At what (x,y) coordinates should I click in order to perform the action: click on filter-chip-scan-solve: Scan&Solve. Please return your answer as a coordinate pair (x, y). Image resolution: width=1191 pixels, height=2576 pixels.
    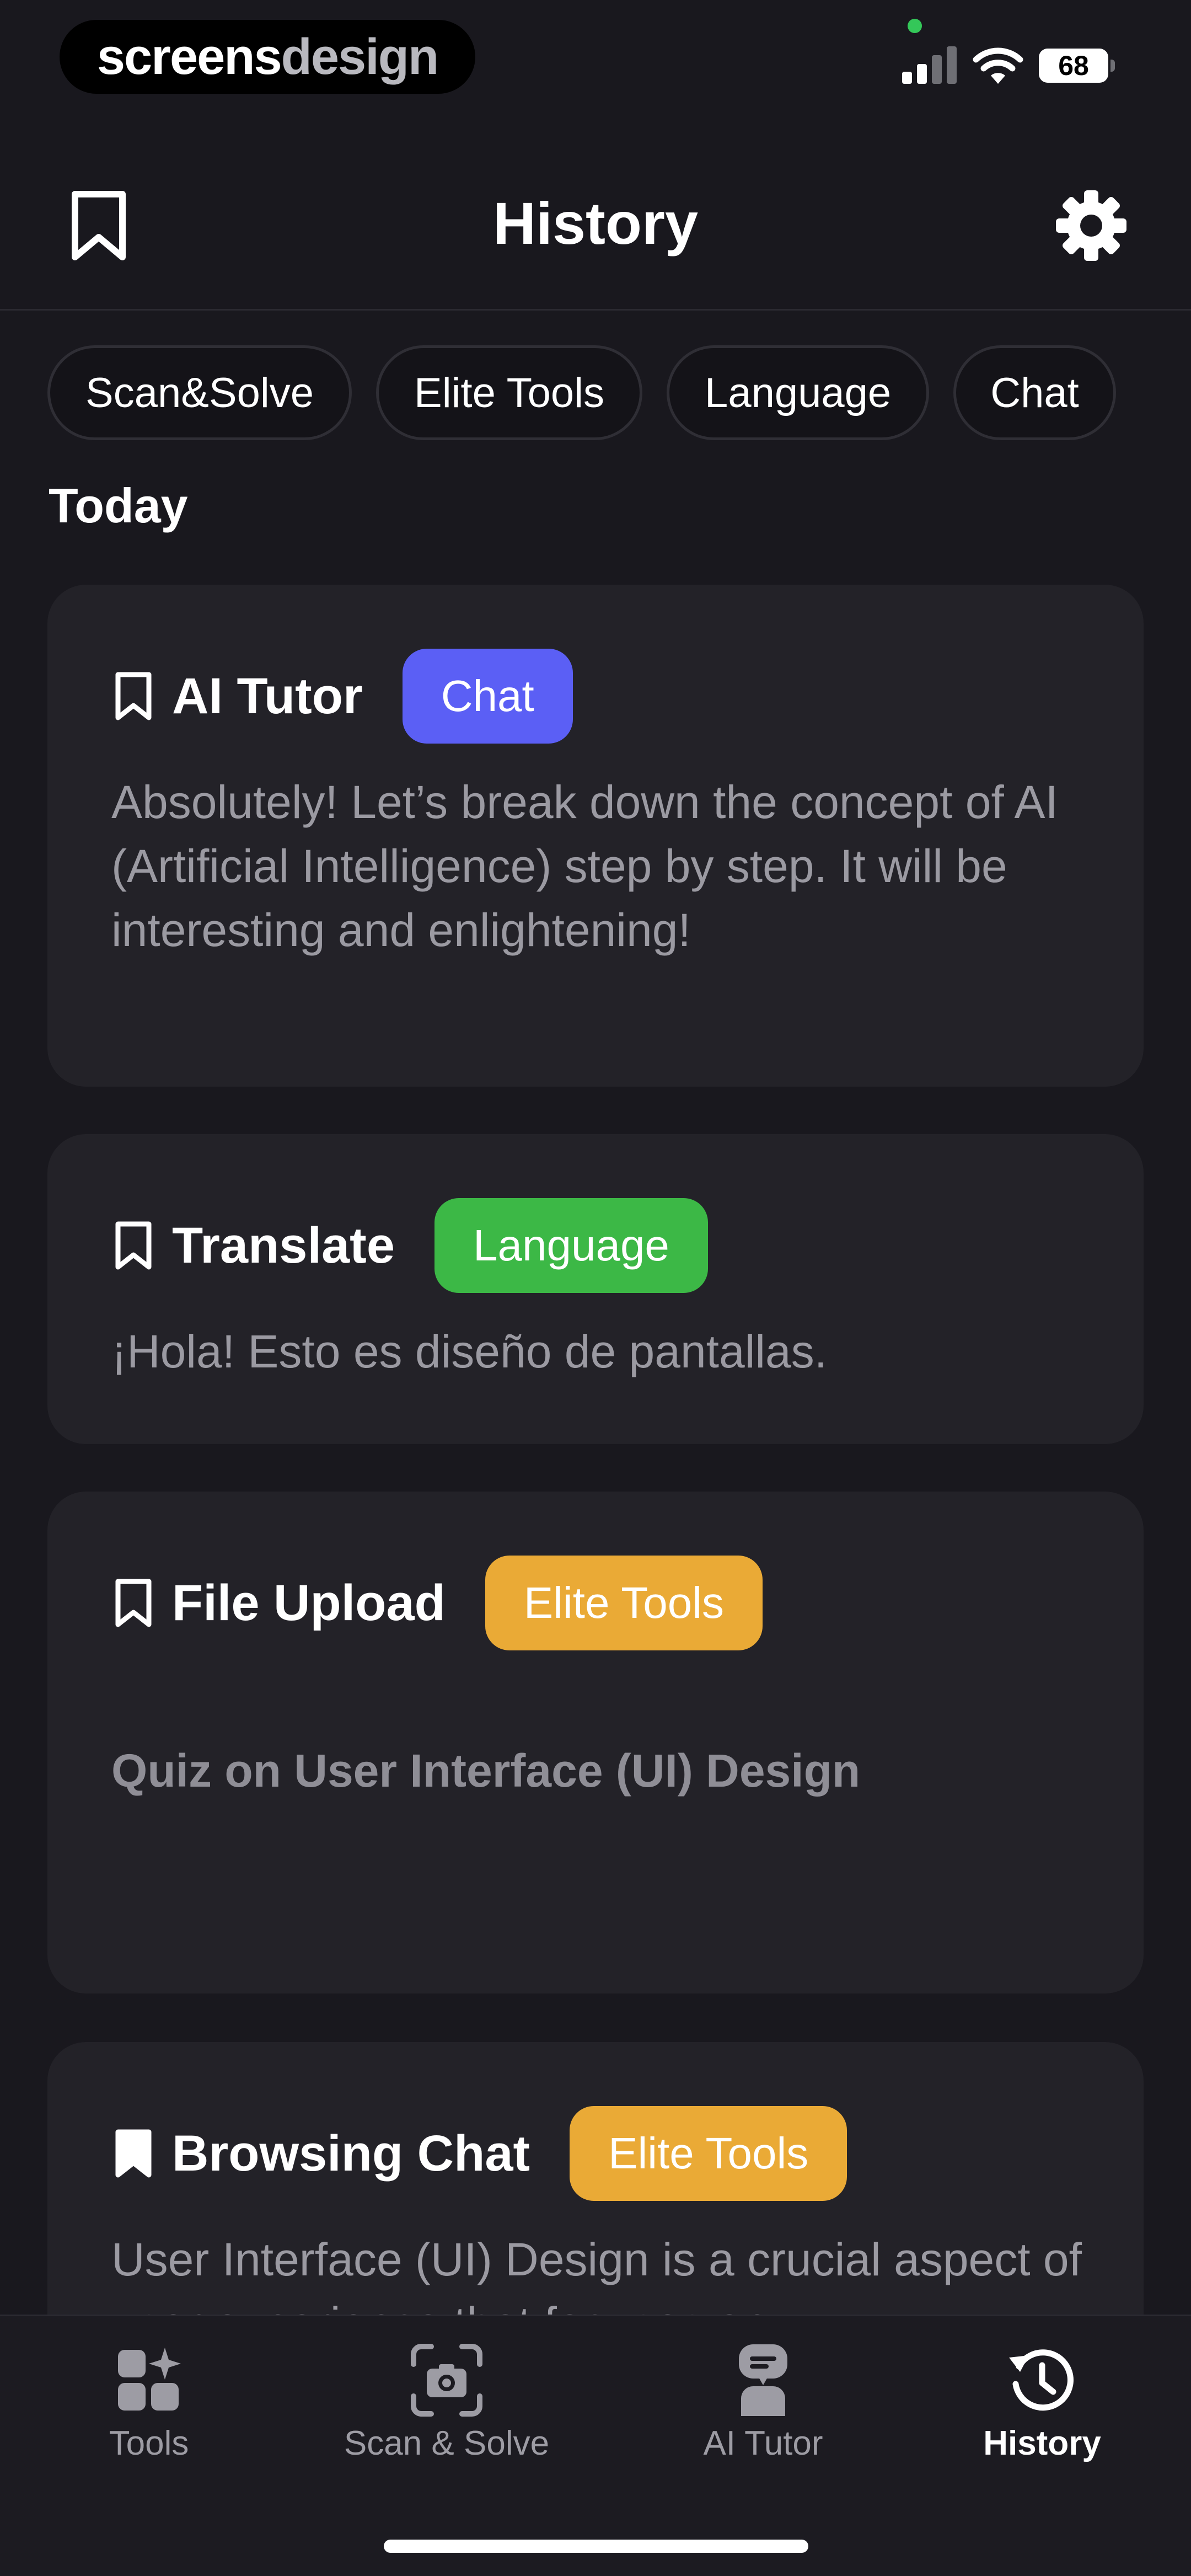
    Looking at the image, I should click on (200, 392).